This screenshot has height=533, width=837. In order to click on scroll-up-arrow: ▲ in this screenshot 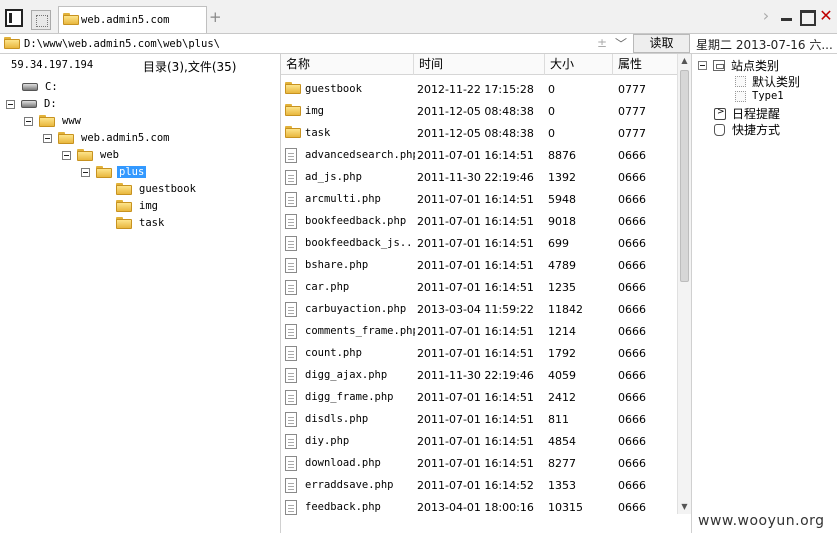, I will do `click(684, 61)`.